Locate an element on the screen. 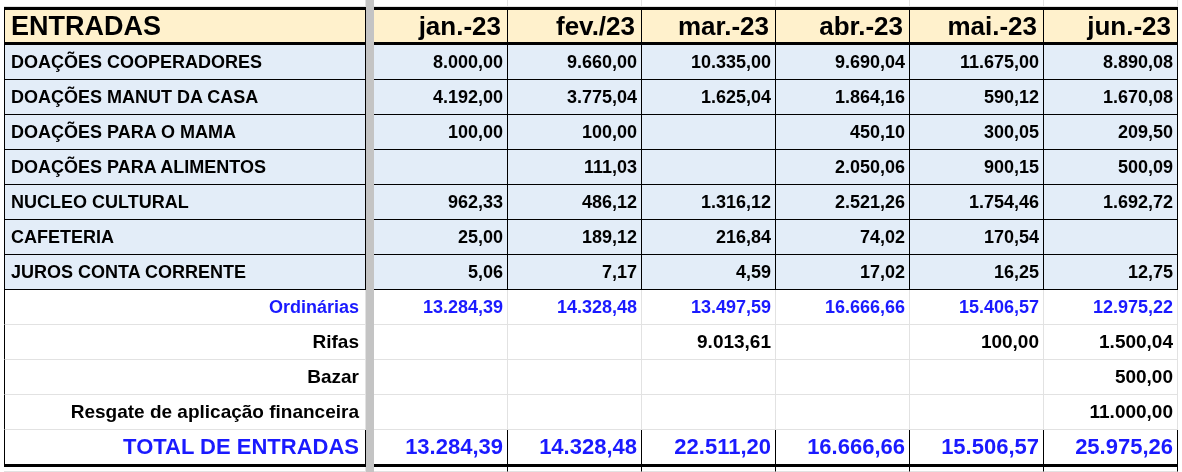  table-cell: 209,50 is located at coordinates (1111, 132).